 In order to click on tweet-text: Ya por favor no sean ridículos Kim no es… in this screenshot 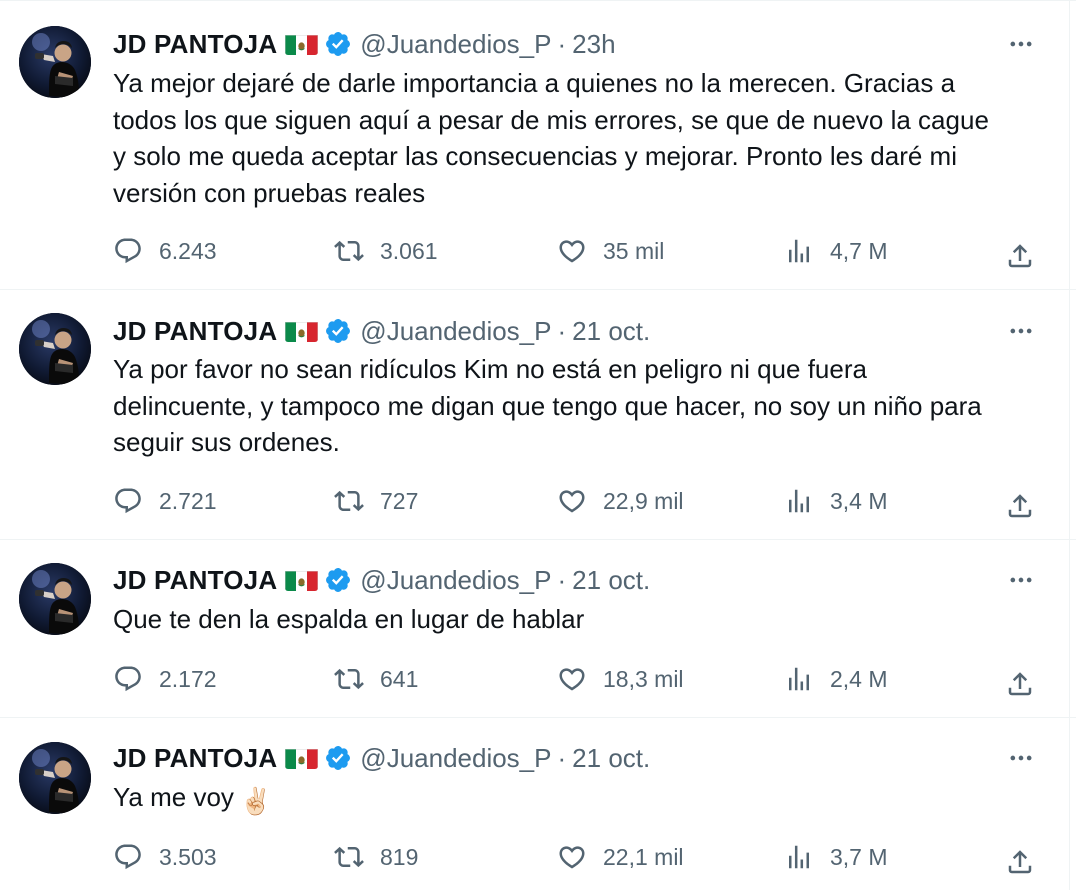, I will do `click(580, 406)`.